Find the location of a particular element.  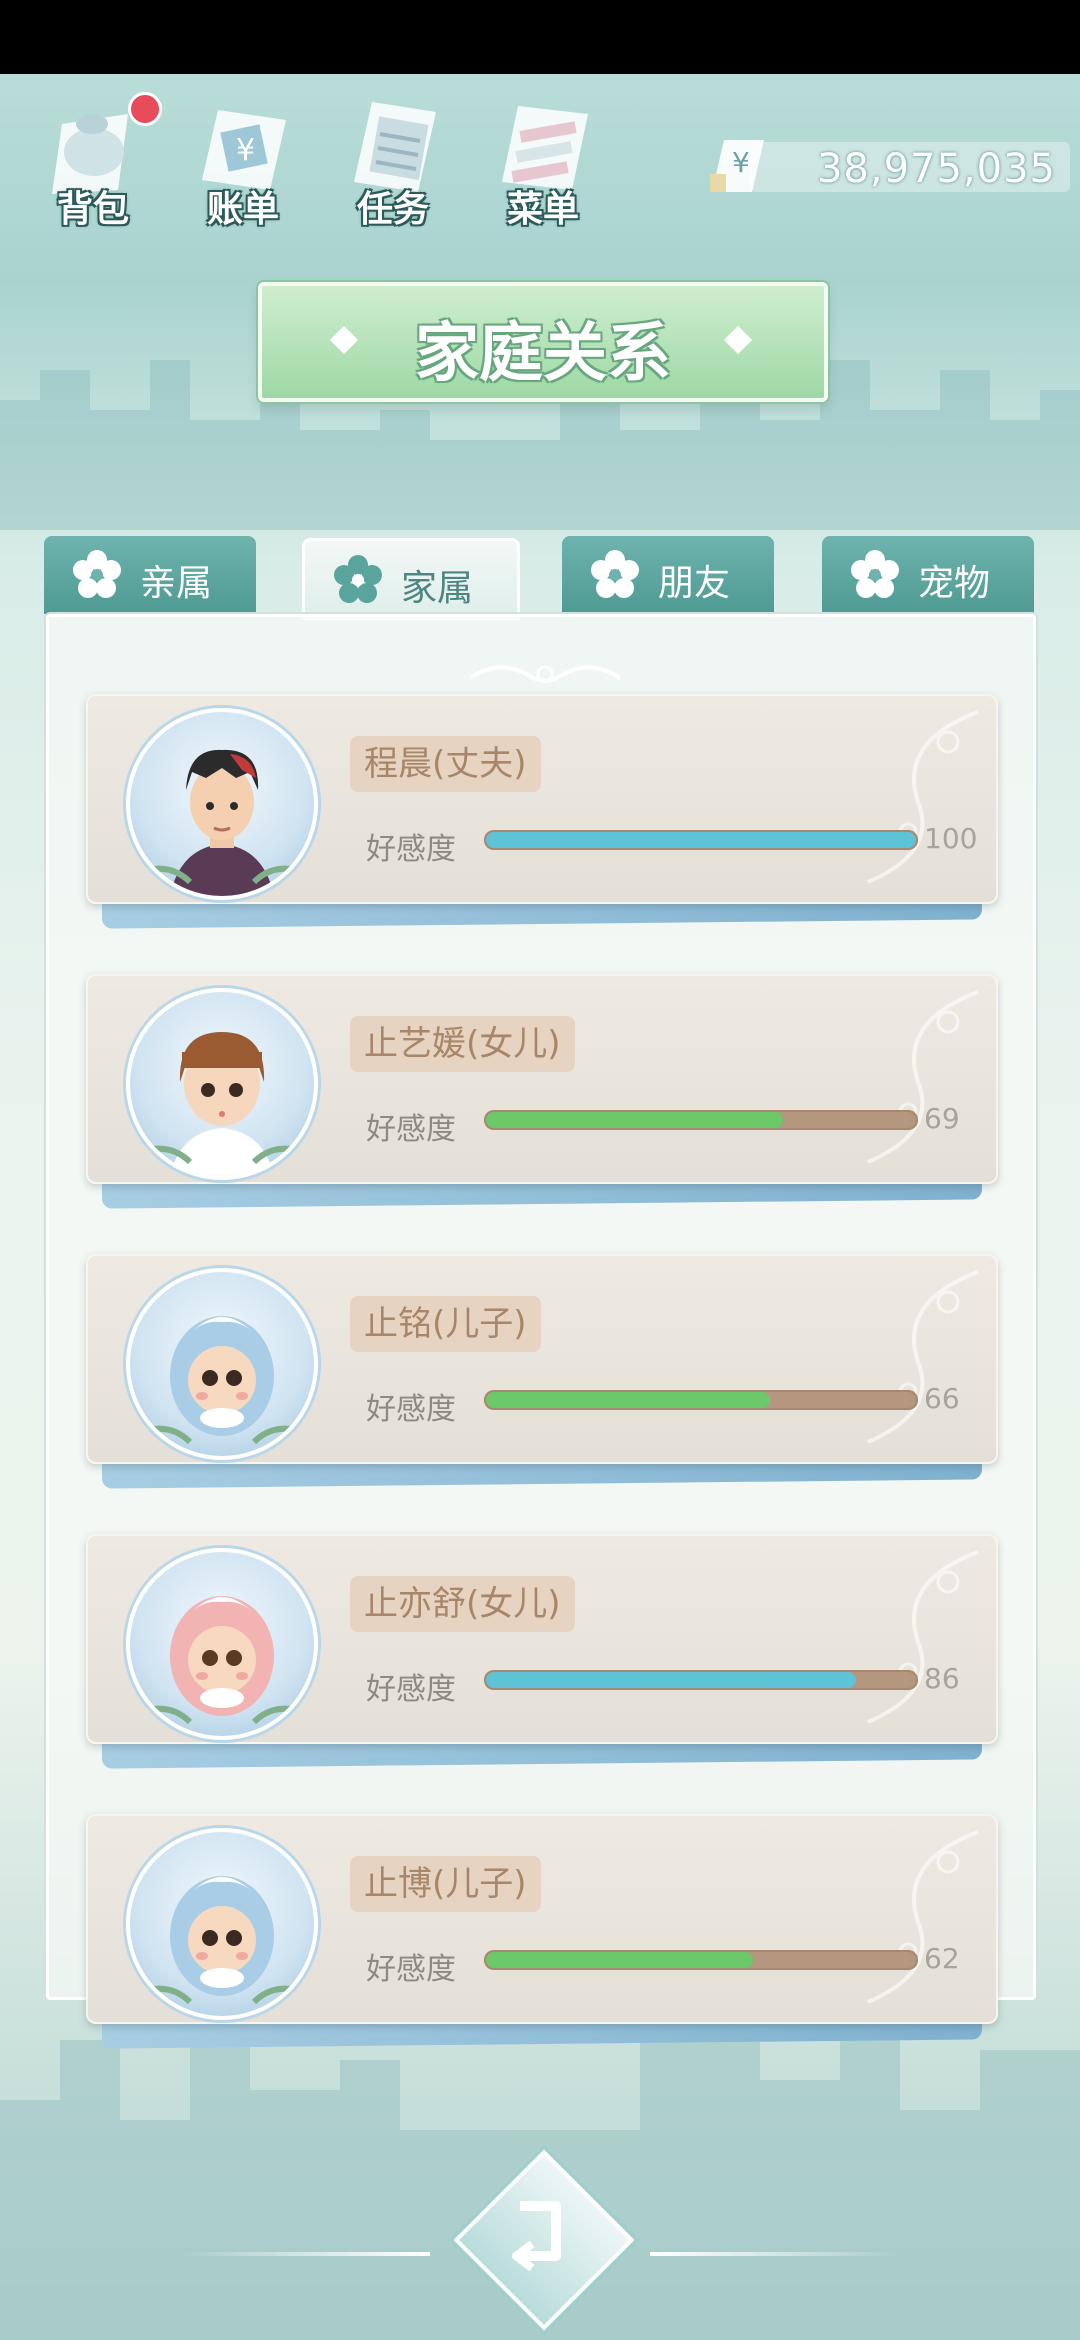

baby-pink-avatar is located at coordinates (222, 1660).